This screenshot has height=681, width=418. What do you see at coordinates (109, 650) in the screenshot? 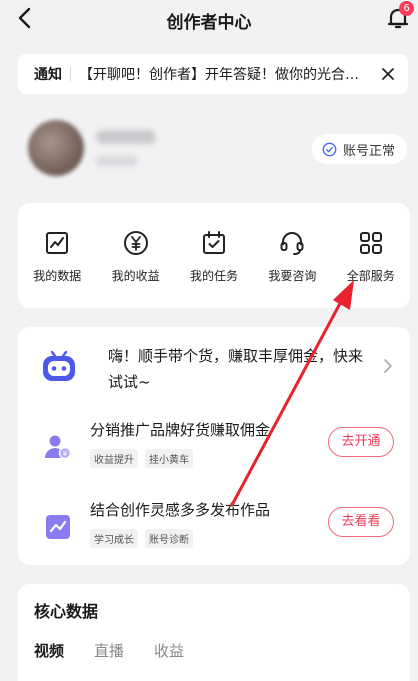
I see `tab-live: 直播` at bounding box center [109, 650].